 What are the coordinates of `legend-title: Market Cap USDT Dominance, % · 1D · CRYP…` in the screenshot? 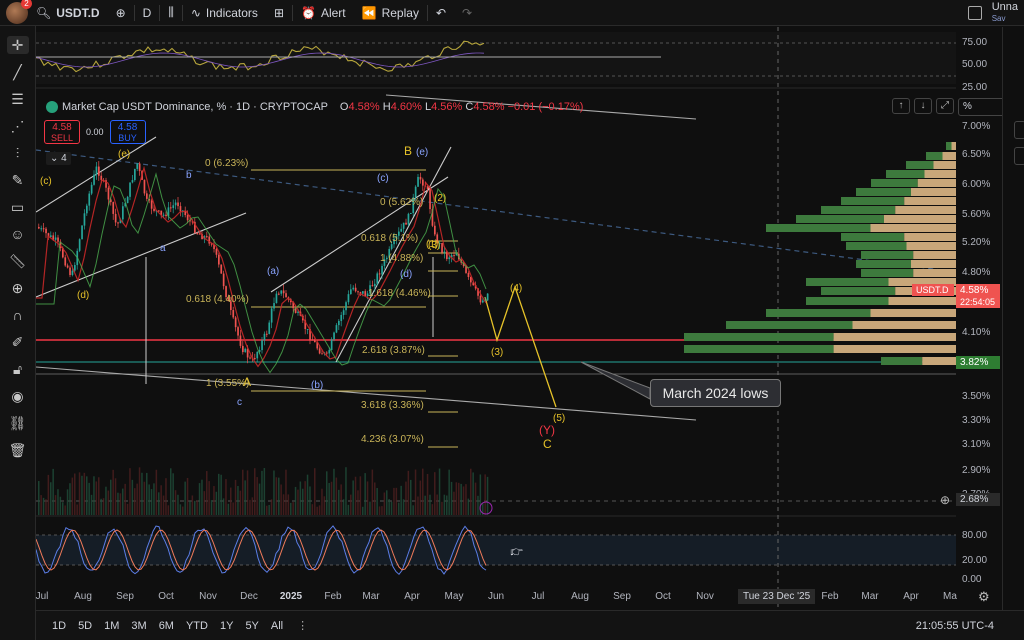 It's located at (195, 107).